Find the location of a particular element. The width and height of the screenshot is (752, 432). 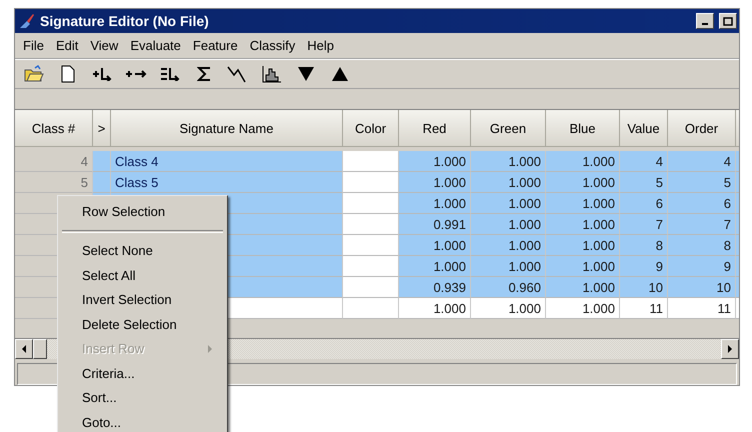

column-header: Blue is located at coordinates (583, 128).